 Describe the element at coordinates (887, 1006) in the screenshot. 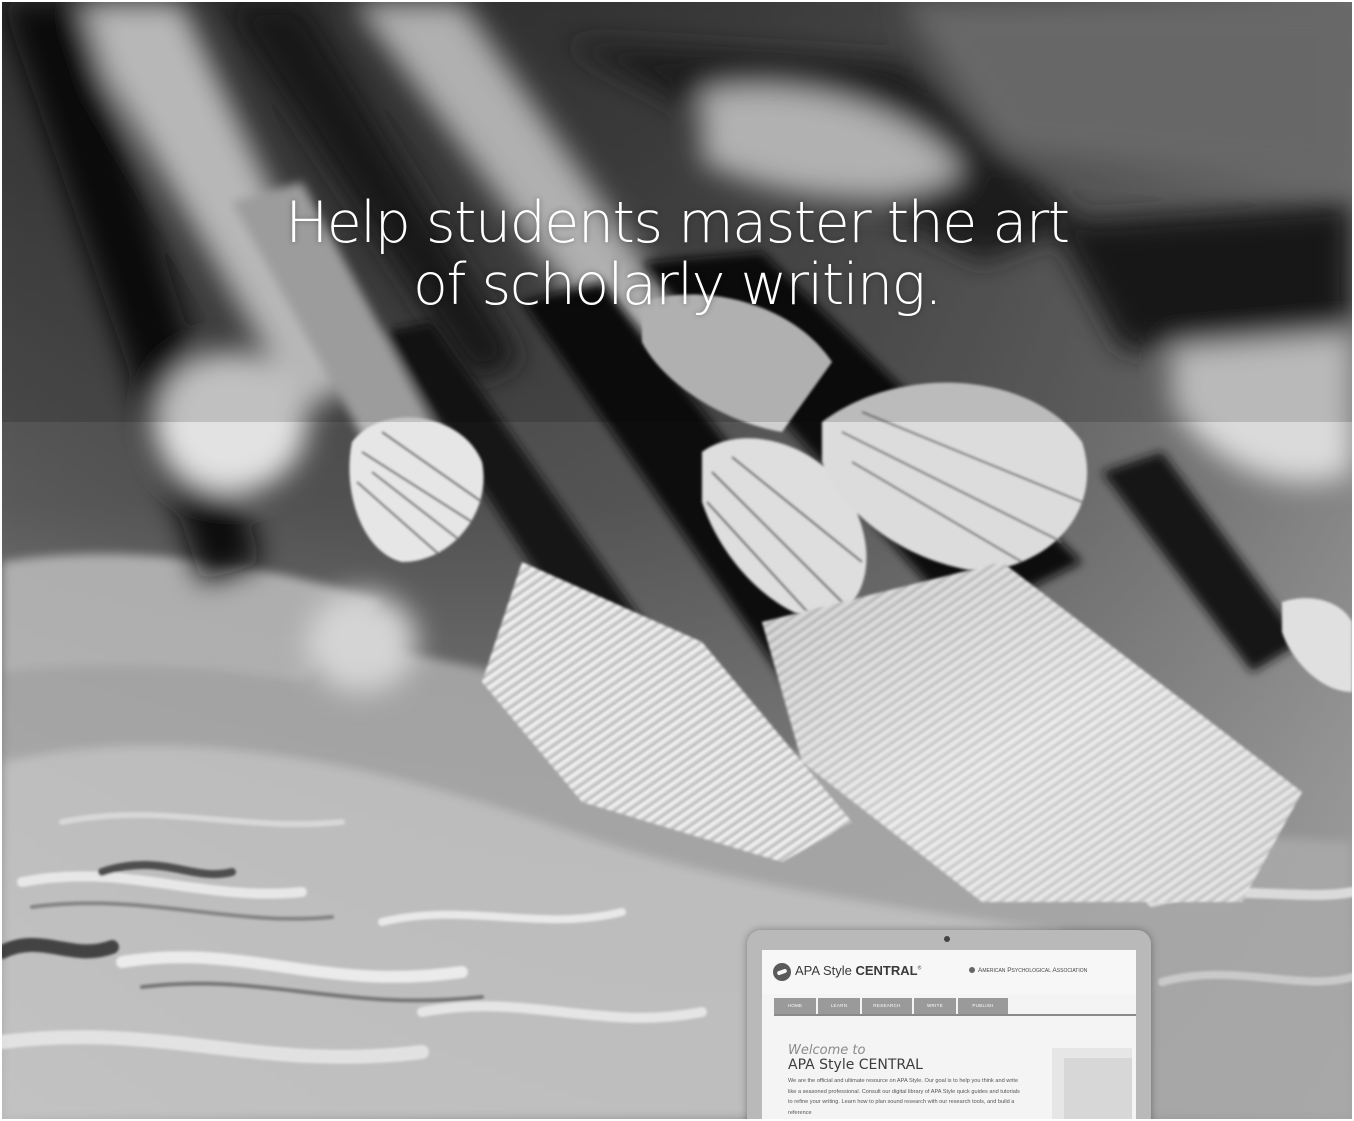

I see `nav-research: RESEARCH` at that location.